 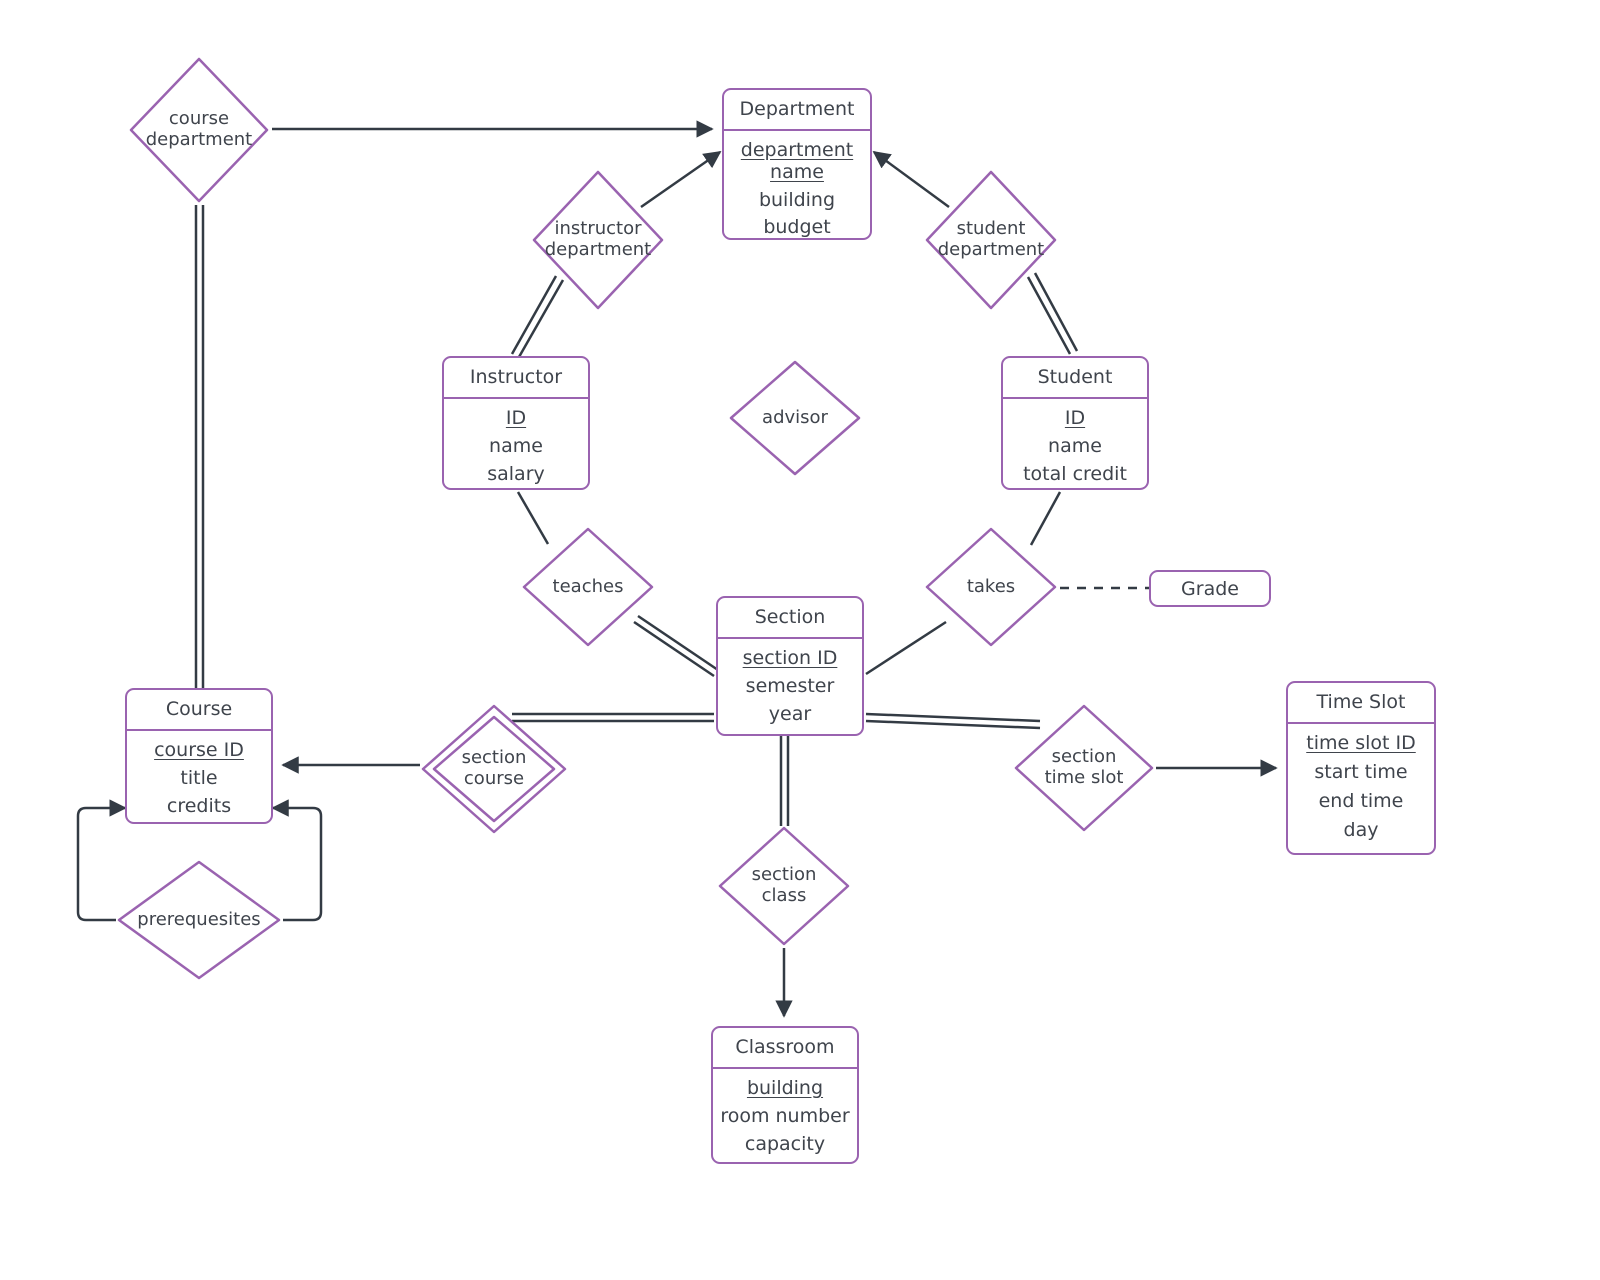 I want to click on attribute-box-grade: Grade, so click(x=1210, y=588).